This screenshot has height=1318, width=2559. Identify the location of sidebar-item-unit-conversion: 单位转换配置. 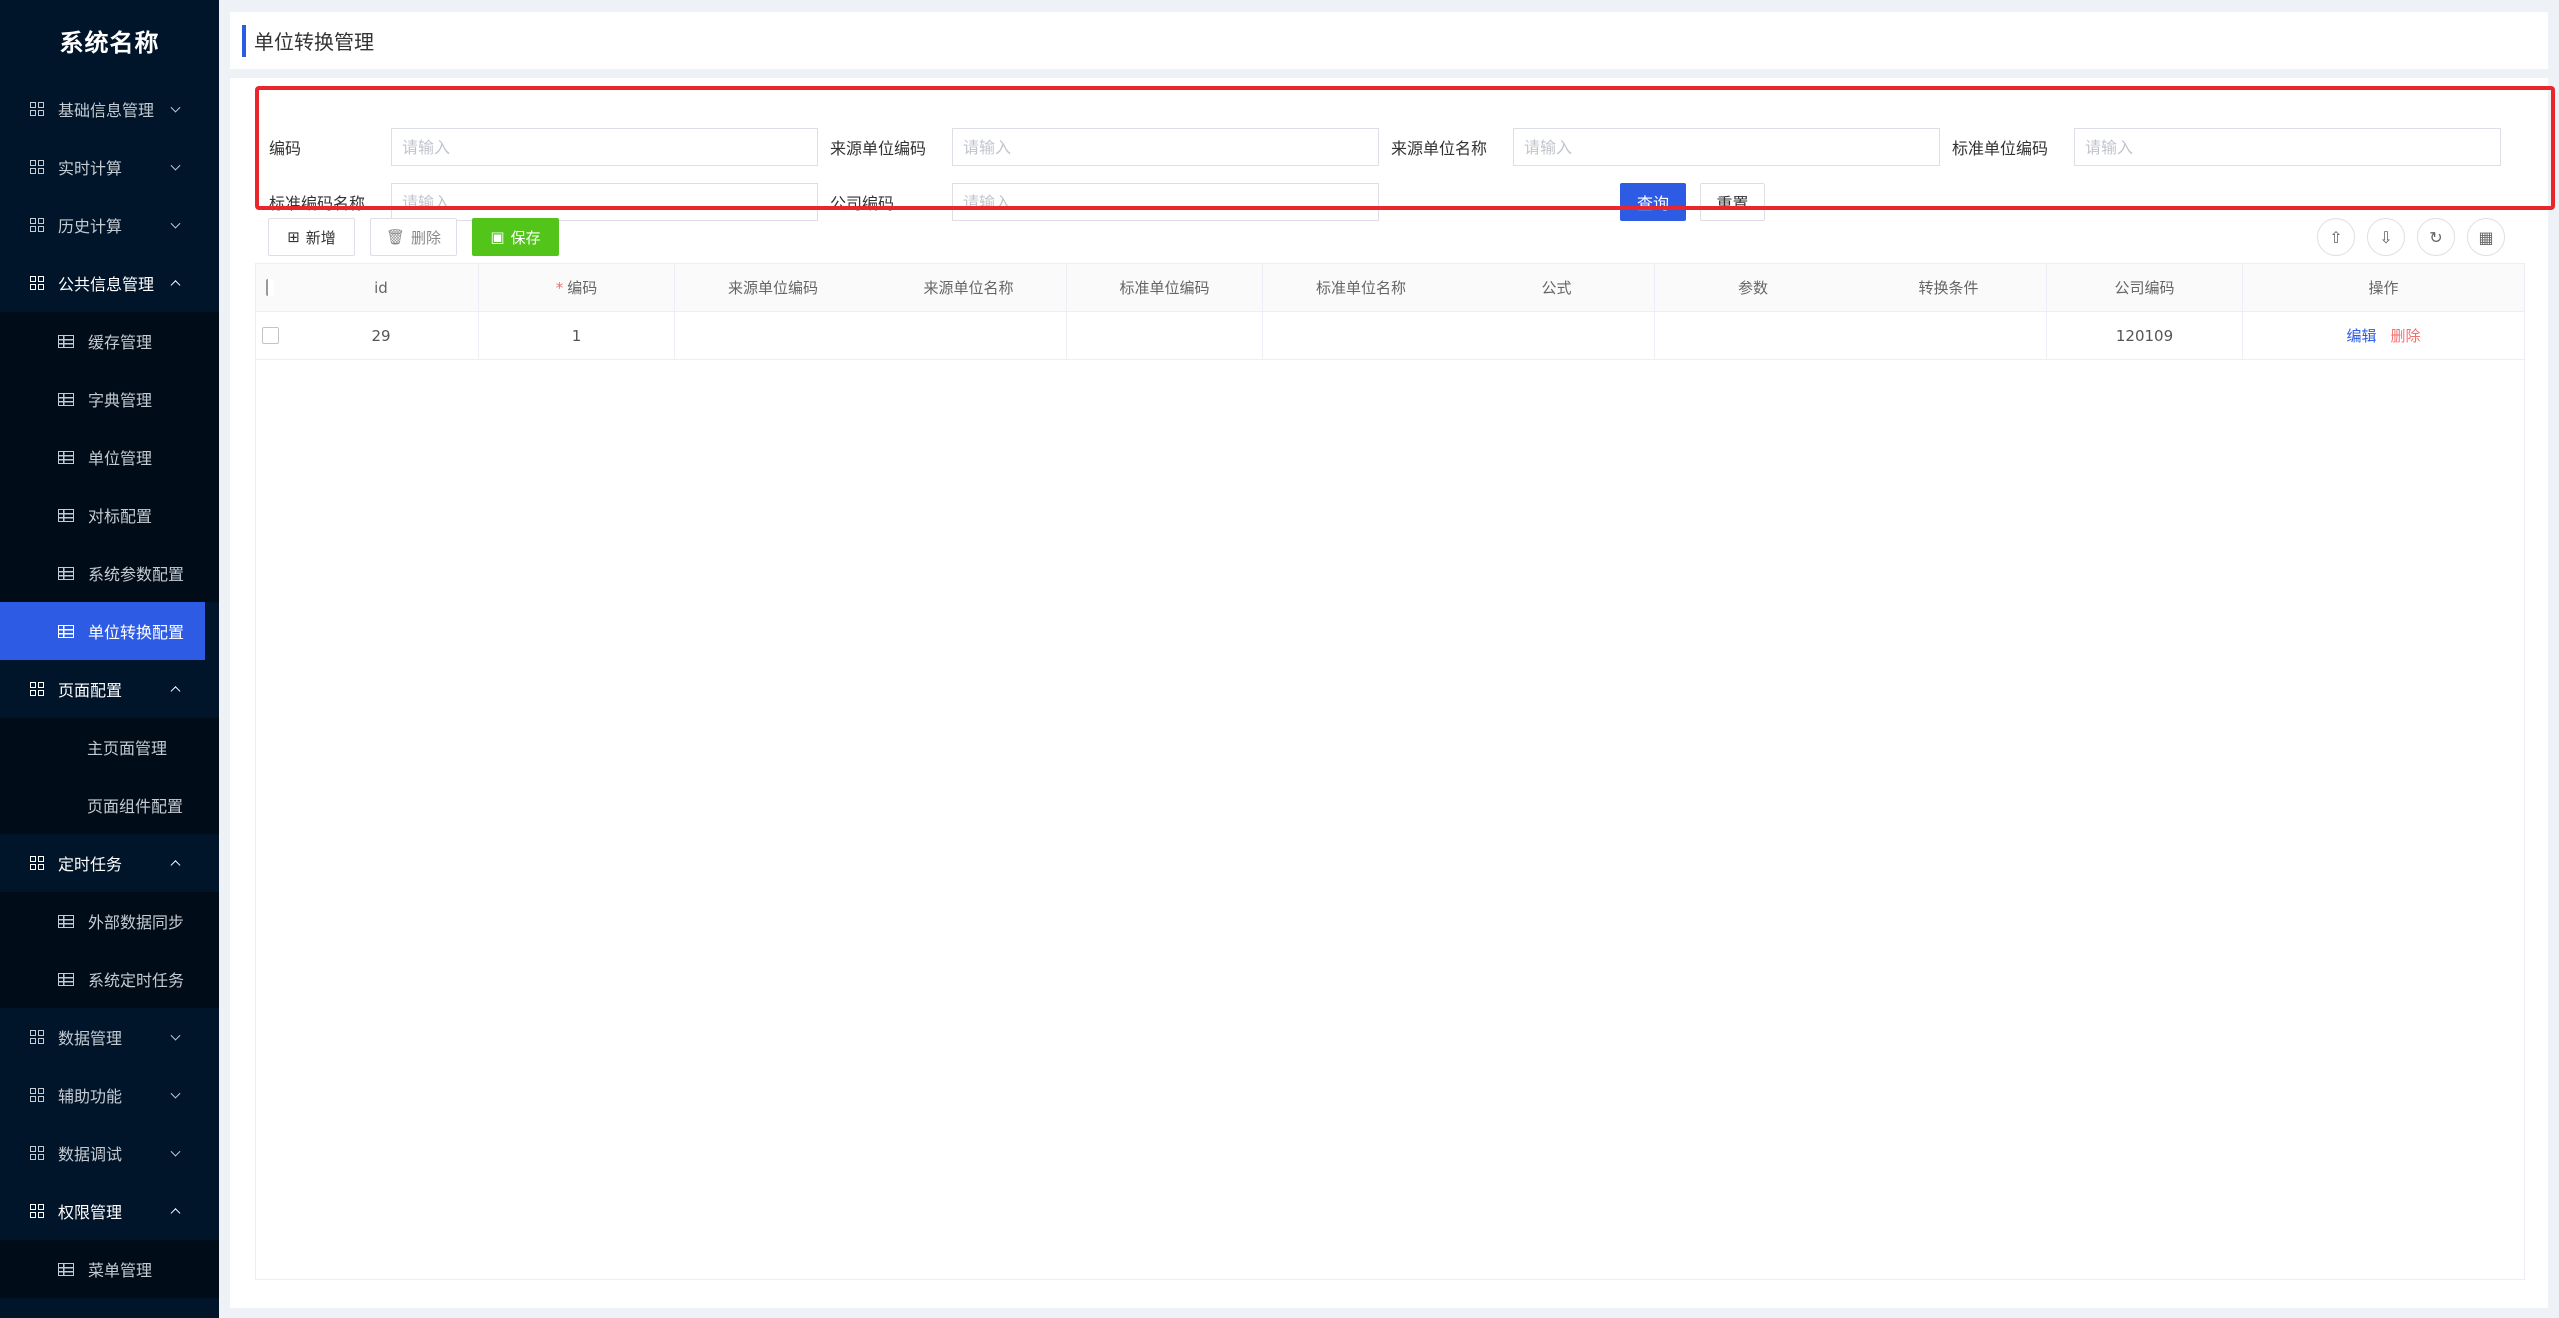
(102, 631).